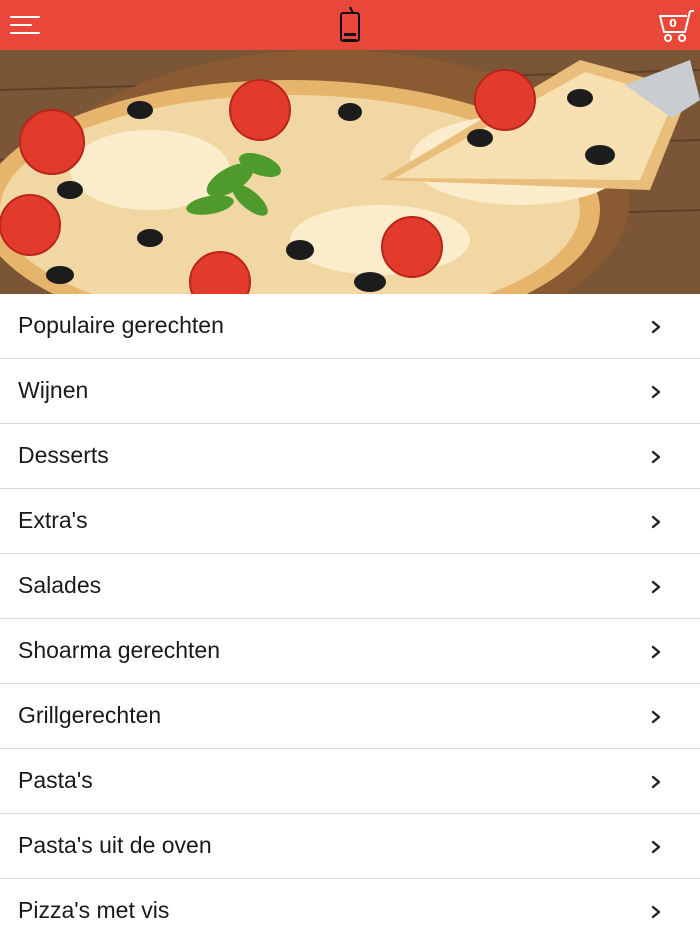 The image size is (700, 933). Describe the element at coordinates (350, 326) in the screenshot. I see `category-item-populaire-gerechten: Populaire gerechten` at that location.